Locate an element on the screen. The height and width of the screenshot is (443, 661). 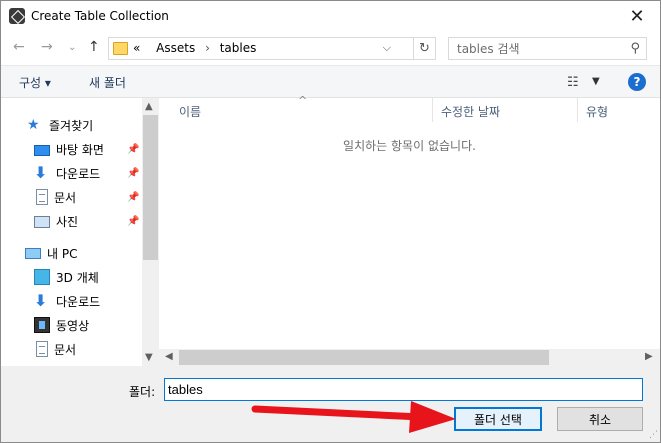
sidebar-item-desktop: 바탕 화면 is located at coordinates (88, 149).